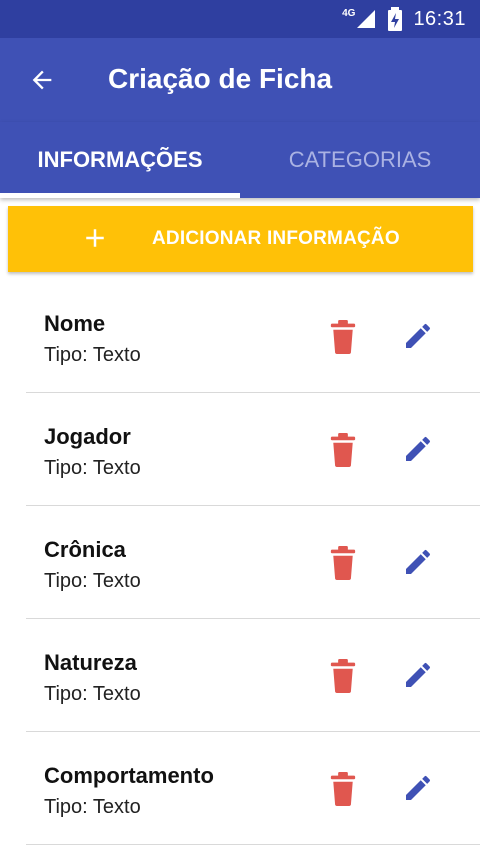 The width and height of the screenshot is (480, 845). What do you see at coordinates (85, 549) in the screenshot?
I see `item-name: Crônica` at bounding box center [85, 549].